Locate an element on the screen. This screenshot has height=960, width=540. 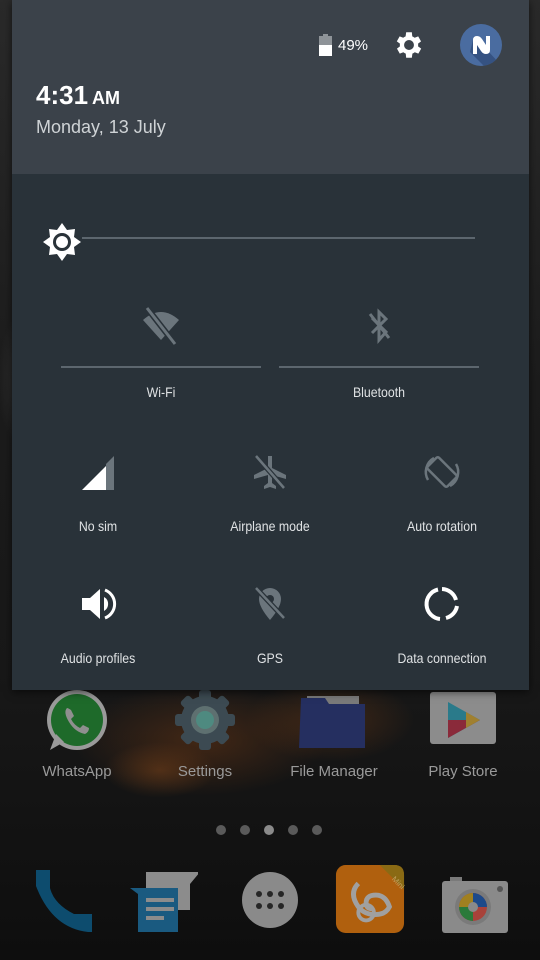
app-settings: Settings is located at coordinates (205, 735).